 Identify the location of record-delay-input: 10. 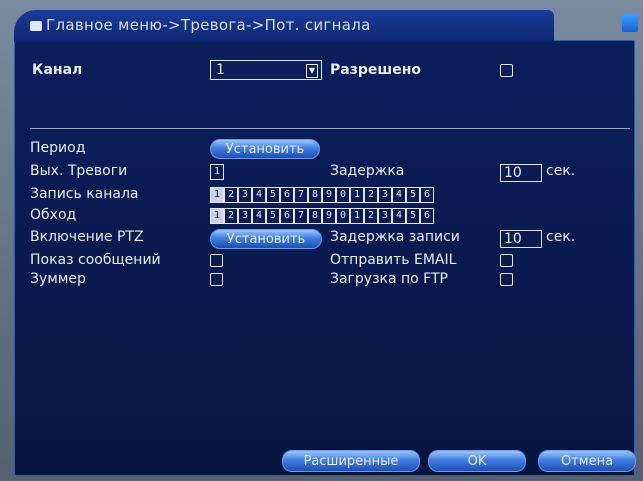
(521, 239).